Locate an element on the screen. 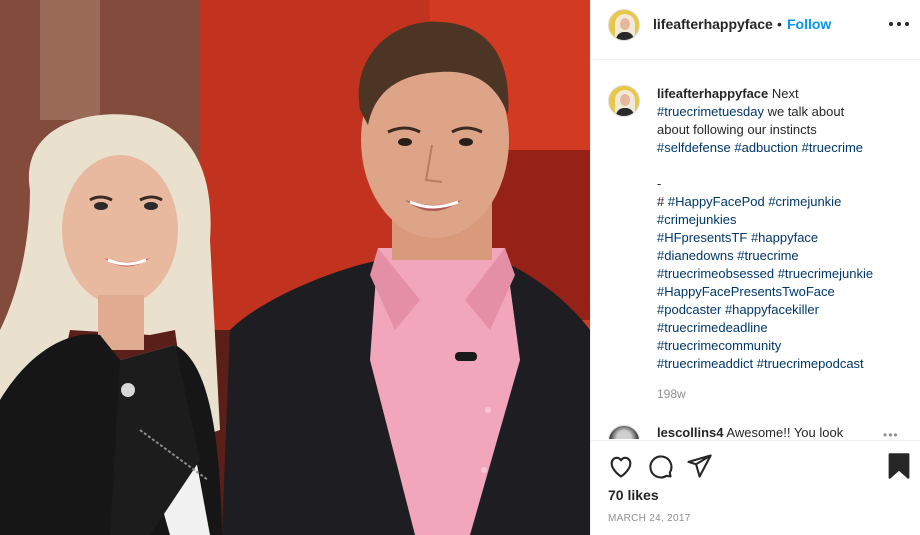 This screenshot has width=920, height=535. caption-dash: - is located at coordinates (659, 183).